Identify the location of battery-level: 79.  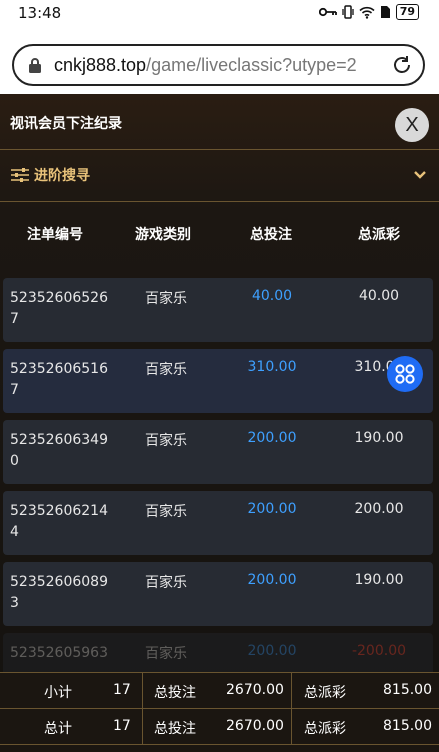
(407, 12).